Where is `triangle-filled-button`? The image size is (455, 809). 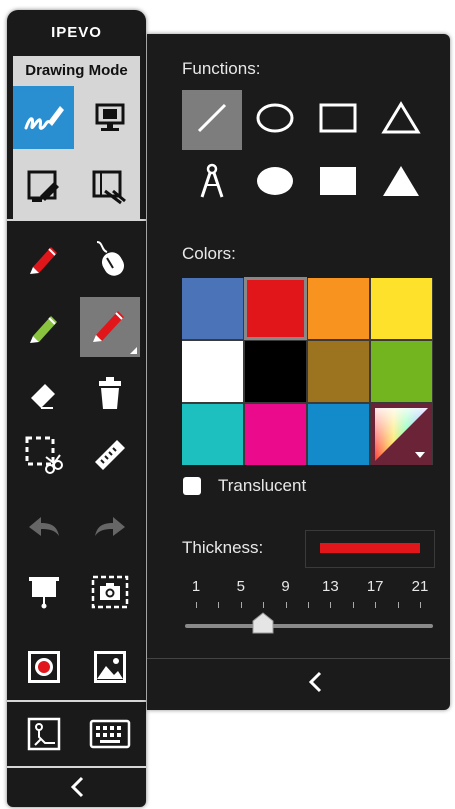 triangle-filled-button is located at coordinates (401, 183).